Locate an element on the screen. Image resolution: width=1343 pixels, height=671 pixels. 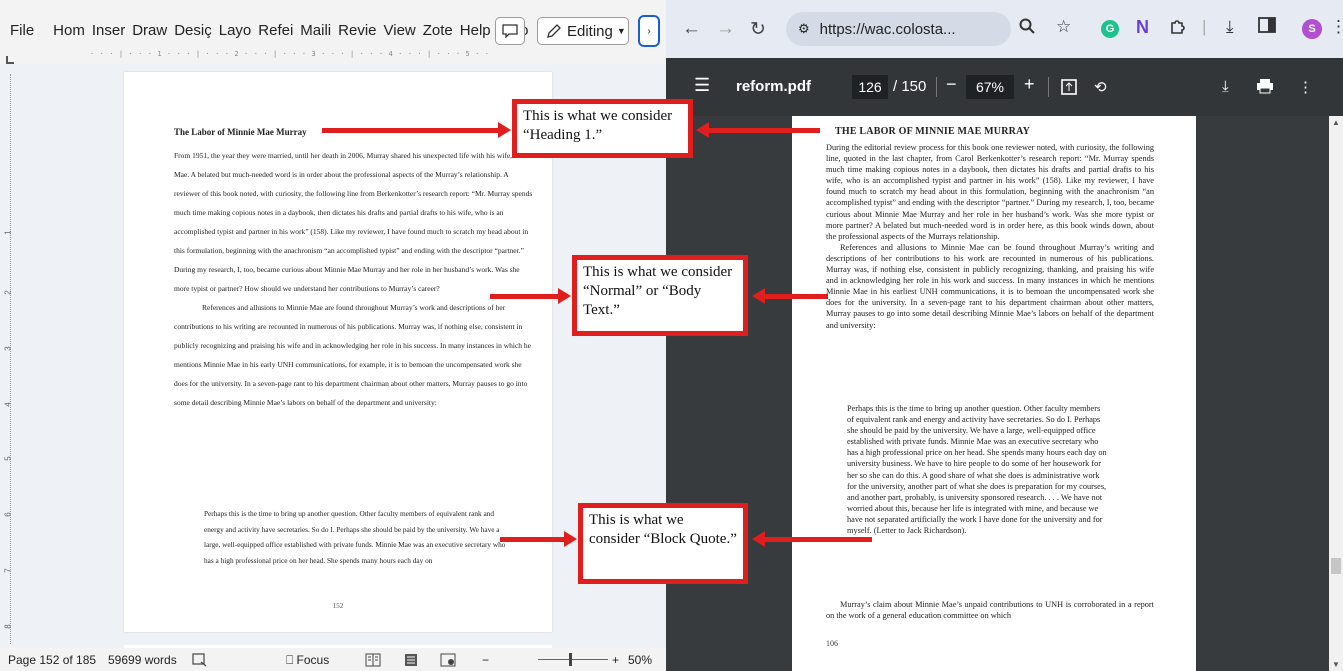
chevron-down-icon: ▼ is located at coordinates (621, 31).